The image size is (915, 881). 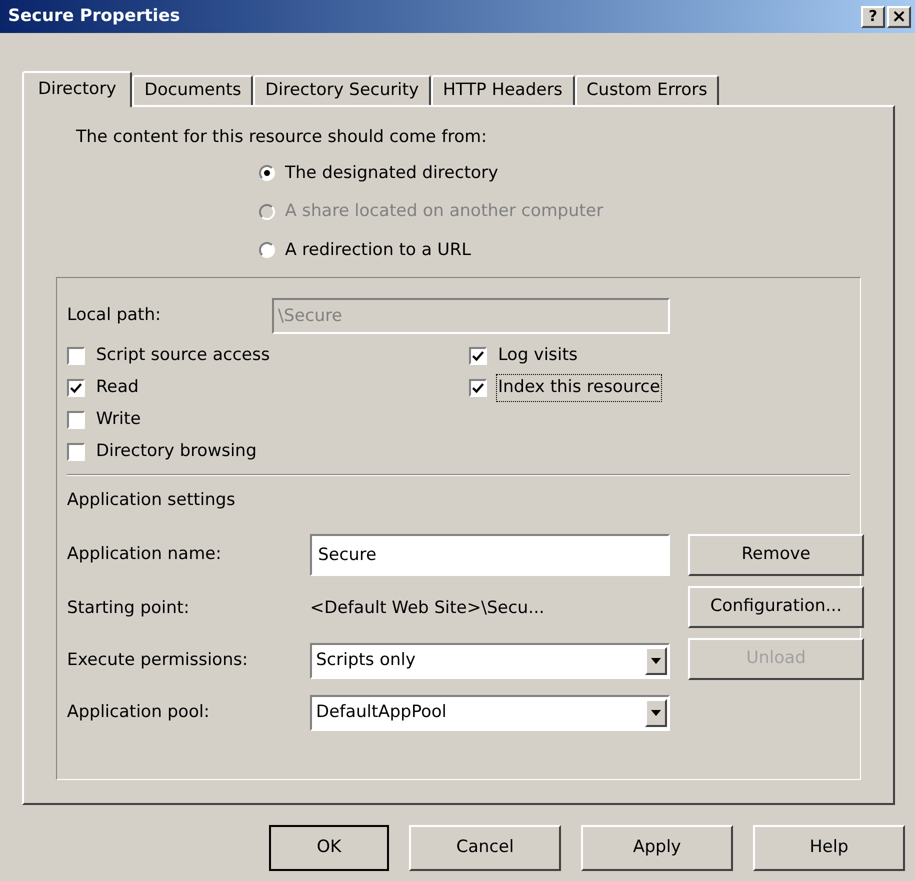 What do you see at coordinates (647, 90) in the screenshot?
I see `tab: Custom Errors` at bounding box center [647, 90].